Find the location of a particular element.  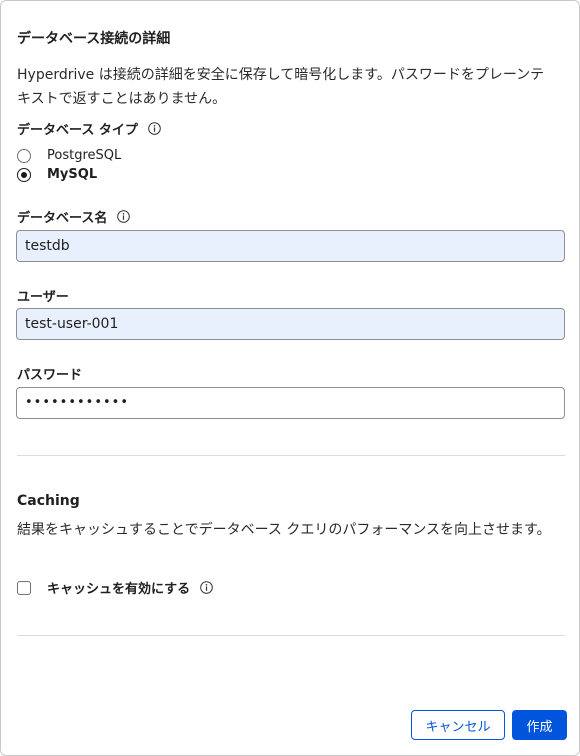

caching-description: 結果をキャッシュすることでデータベース クエリのパフォーマンスを向上させます。 is located at coordinates (284, 530).